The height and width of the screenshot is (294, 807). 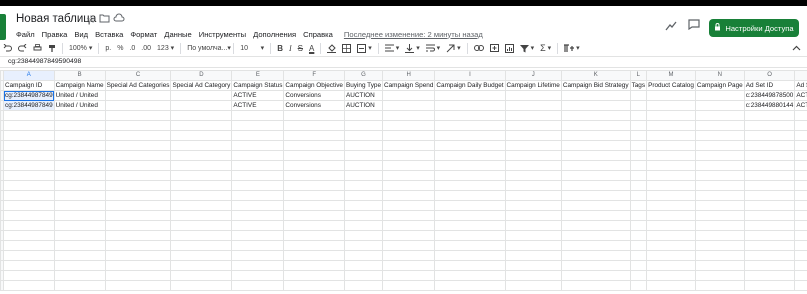 I want to click on undo-icon, so click(x=7, y=48).